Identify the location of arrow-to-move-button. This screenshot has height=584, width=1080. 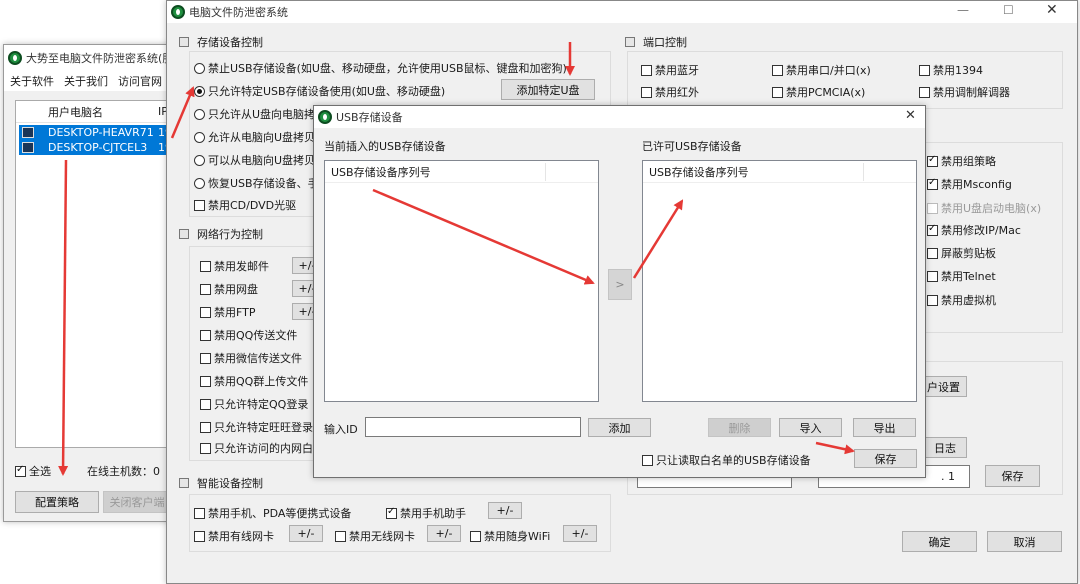
(483, 236).